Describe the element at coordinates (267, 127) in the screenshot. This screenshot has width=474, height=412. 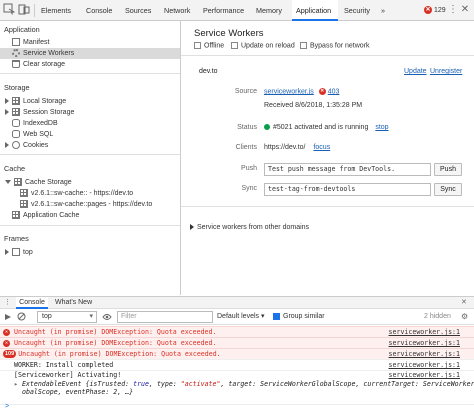
I see `status-running-icon` at that location.